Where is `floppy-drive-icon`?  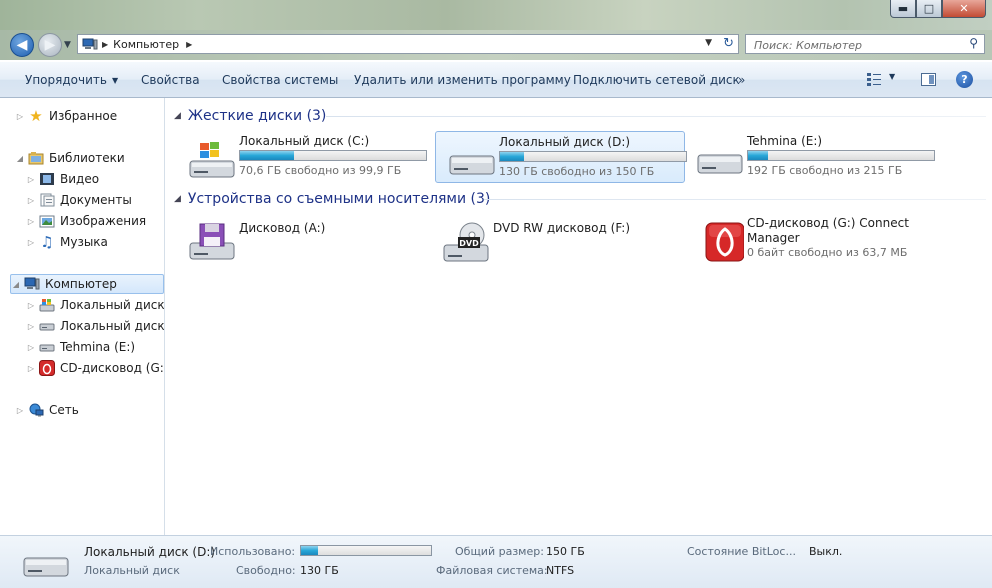
floppy-drive-icon is located at coordinates (212, 241).